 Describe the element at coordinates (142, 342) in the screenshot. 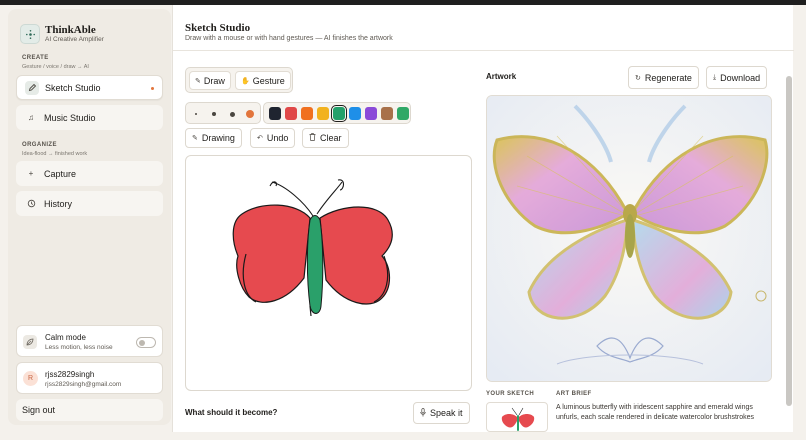

I see `toggle-knob` at that location.